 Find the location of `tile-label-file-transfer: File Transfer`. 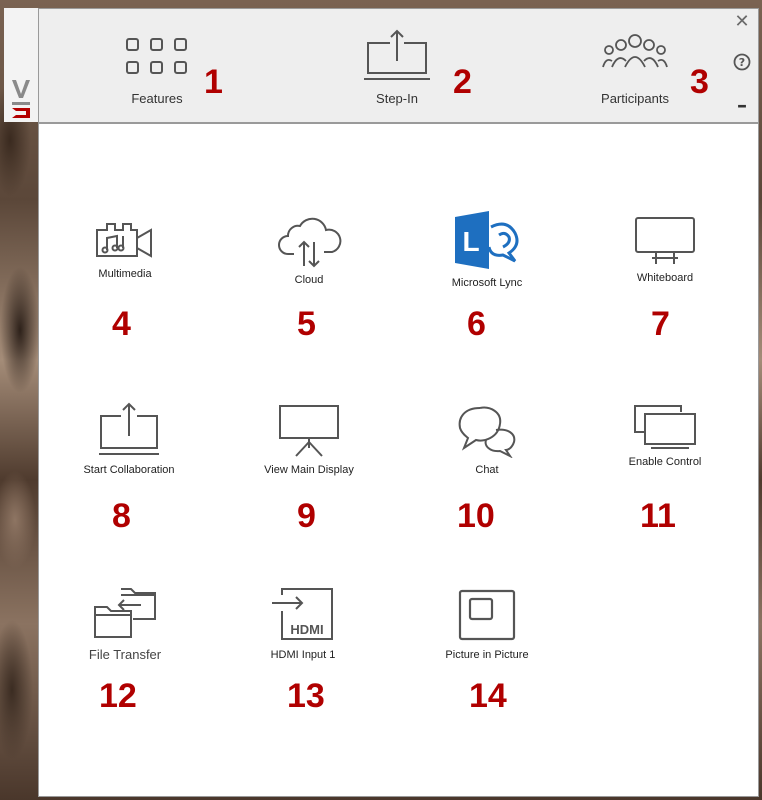

tile-label-file-transfer: File Transfer is located at coordinates (125, 654).